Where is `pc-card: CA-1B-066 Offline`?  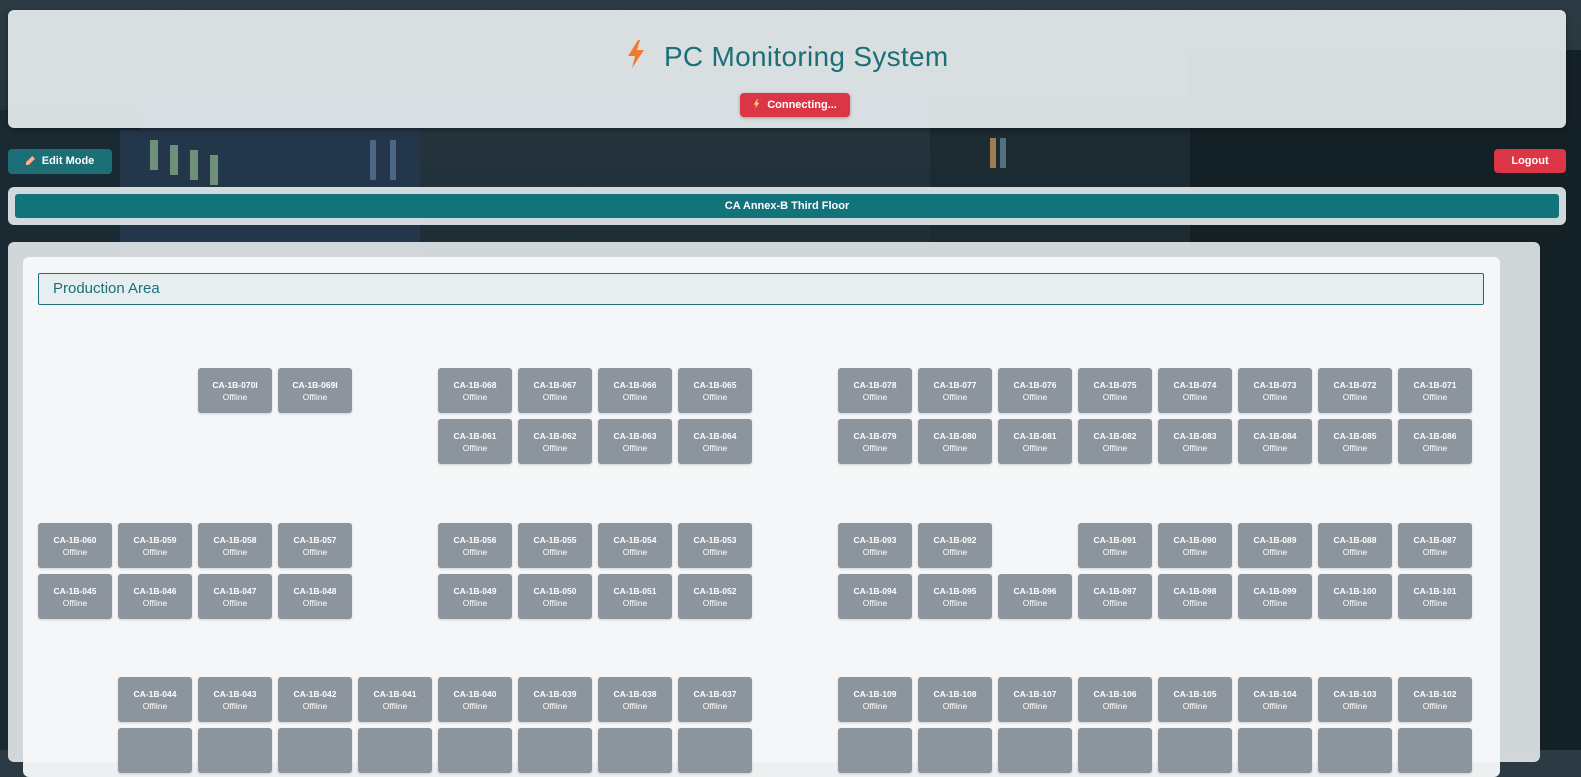 pc-card: CA-1B-066 Offline is located at coordinates (635, 390).